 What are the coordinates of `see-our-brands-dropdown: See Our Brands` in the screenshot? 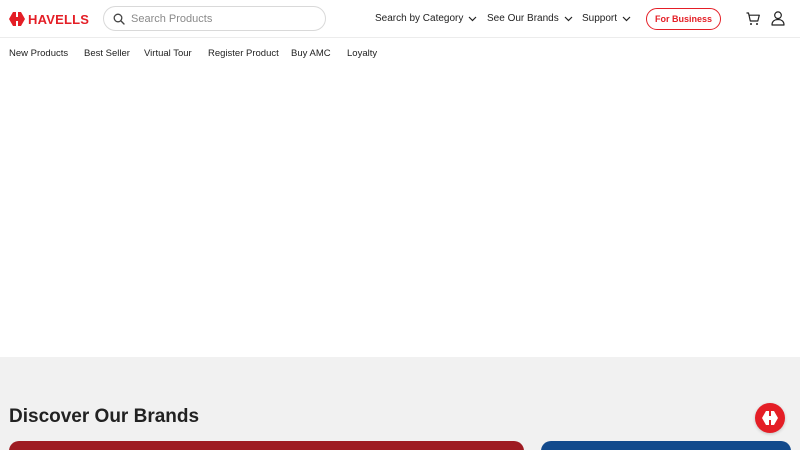 It's located at (530, 18).